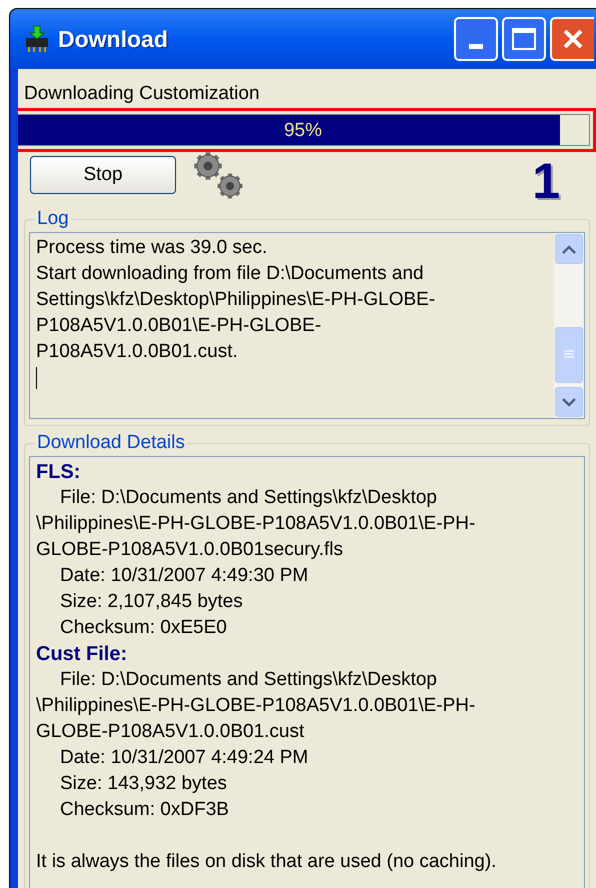 Image resolution: width=596 pixels, height=888 pixels. Describe the element at coordinates (53, 219) in the screenshot. I see `group-title: Log` at that location.